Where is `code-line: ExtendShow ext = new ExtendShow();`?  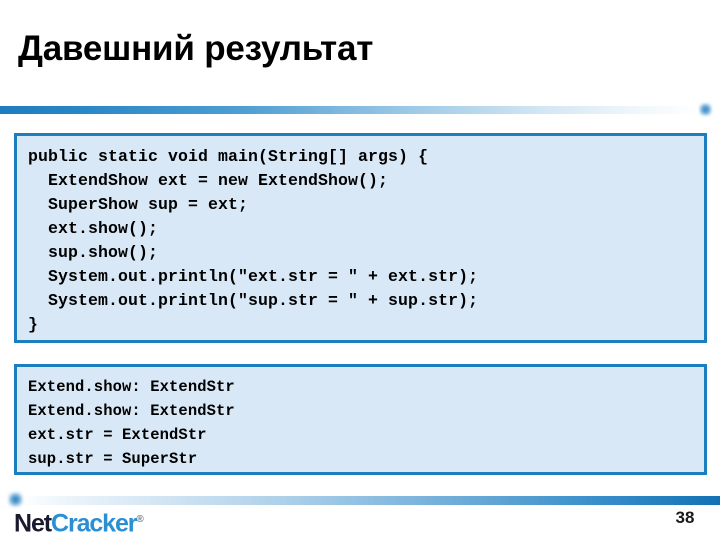
code-line: ExtendShow ext = new ExtendShow(); is located at coordinates (208, 180).